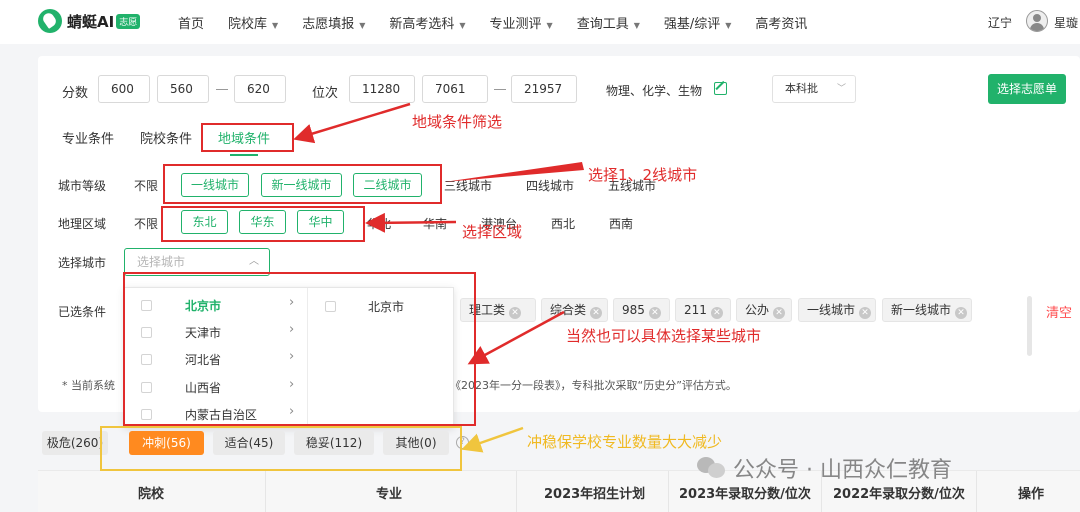  I want to click on wechat-icon, so click(712, 468).